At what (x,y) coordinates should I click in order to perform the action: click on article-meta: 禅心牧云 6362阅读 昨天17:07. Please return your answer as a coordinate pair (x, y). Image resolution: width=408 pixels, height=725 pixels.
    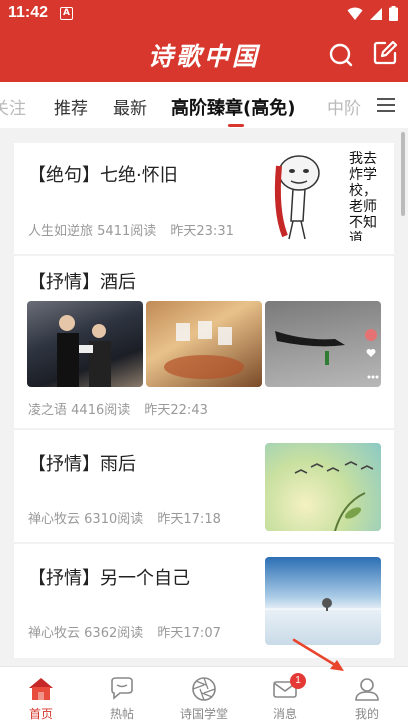
    Looking at the image, I should click on (124, 631).